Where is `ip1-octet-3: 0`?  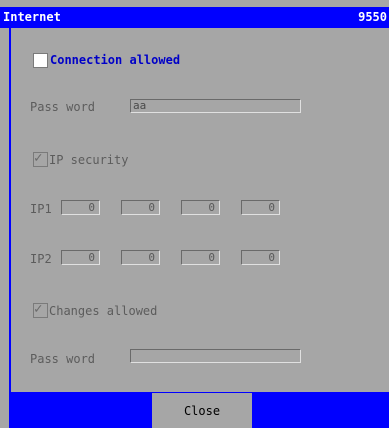
ip1-octet-3: 0 is located at coordinates (200, 207).